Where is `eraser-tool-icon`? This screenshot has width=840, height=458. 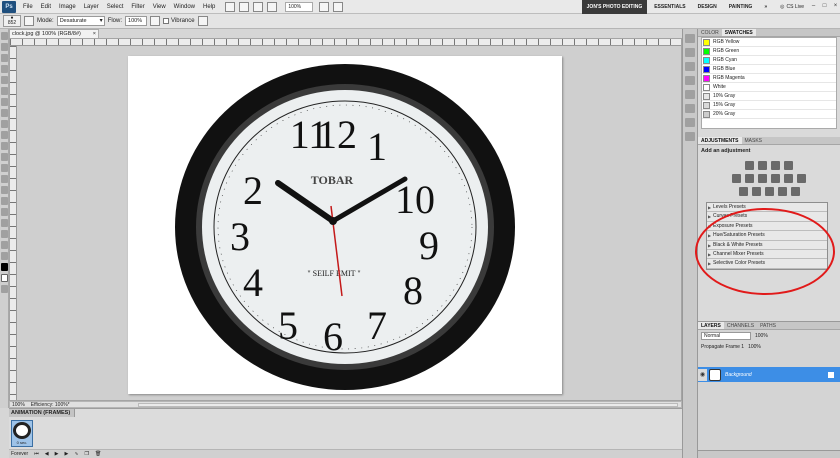 eraser-tool-icon is located at coordinates (4, 146).